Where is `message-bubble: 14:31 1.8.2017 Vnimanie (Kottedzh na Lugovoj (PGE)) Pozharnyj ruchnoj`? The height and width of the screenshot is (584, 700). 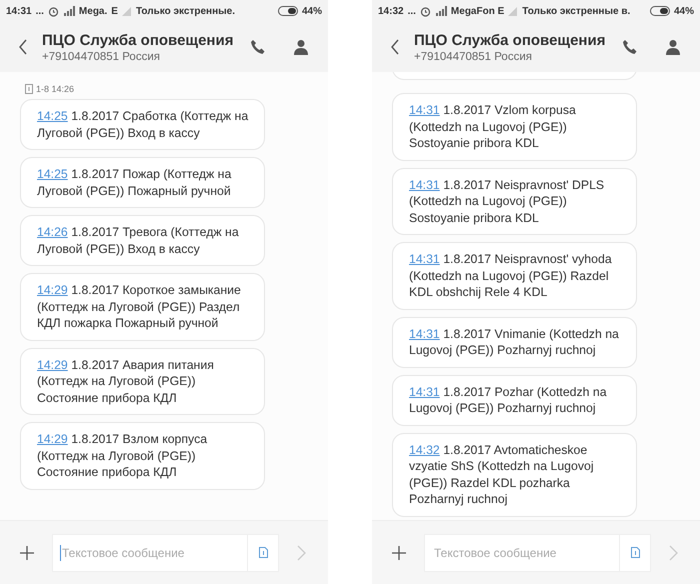
message-bubble: 14:31 1.8.2017 Vnimanie (Kottedzh na Lugovoj (PGE)) Pozharnyj ruchnoj is located at coordinates (514, 342).